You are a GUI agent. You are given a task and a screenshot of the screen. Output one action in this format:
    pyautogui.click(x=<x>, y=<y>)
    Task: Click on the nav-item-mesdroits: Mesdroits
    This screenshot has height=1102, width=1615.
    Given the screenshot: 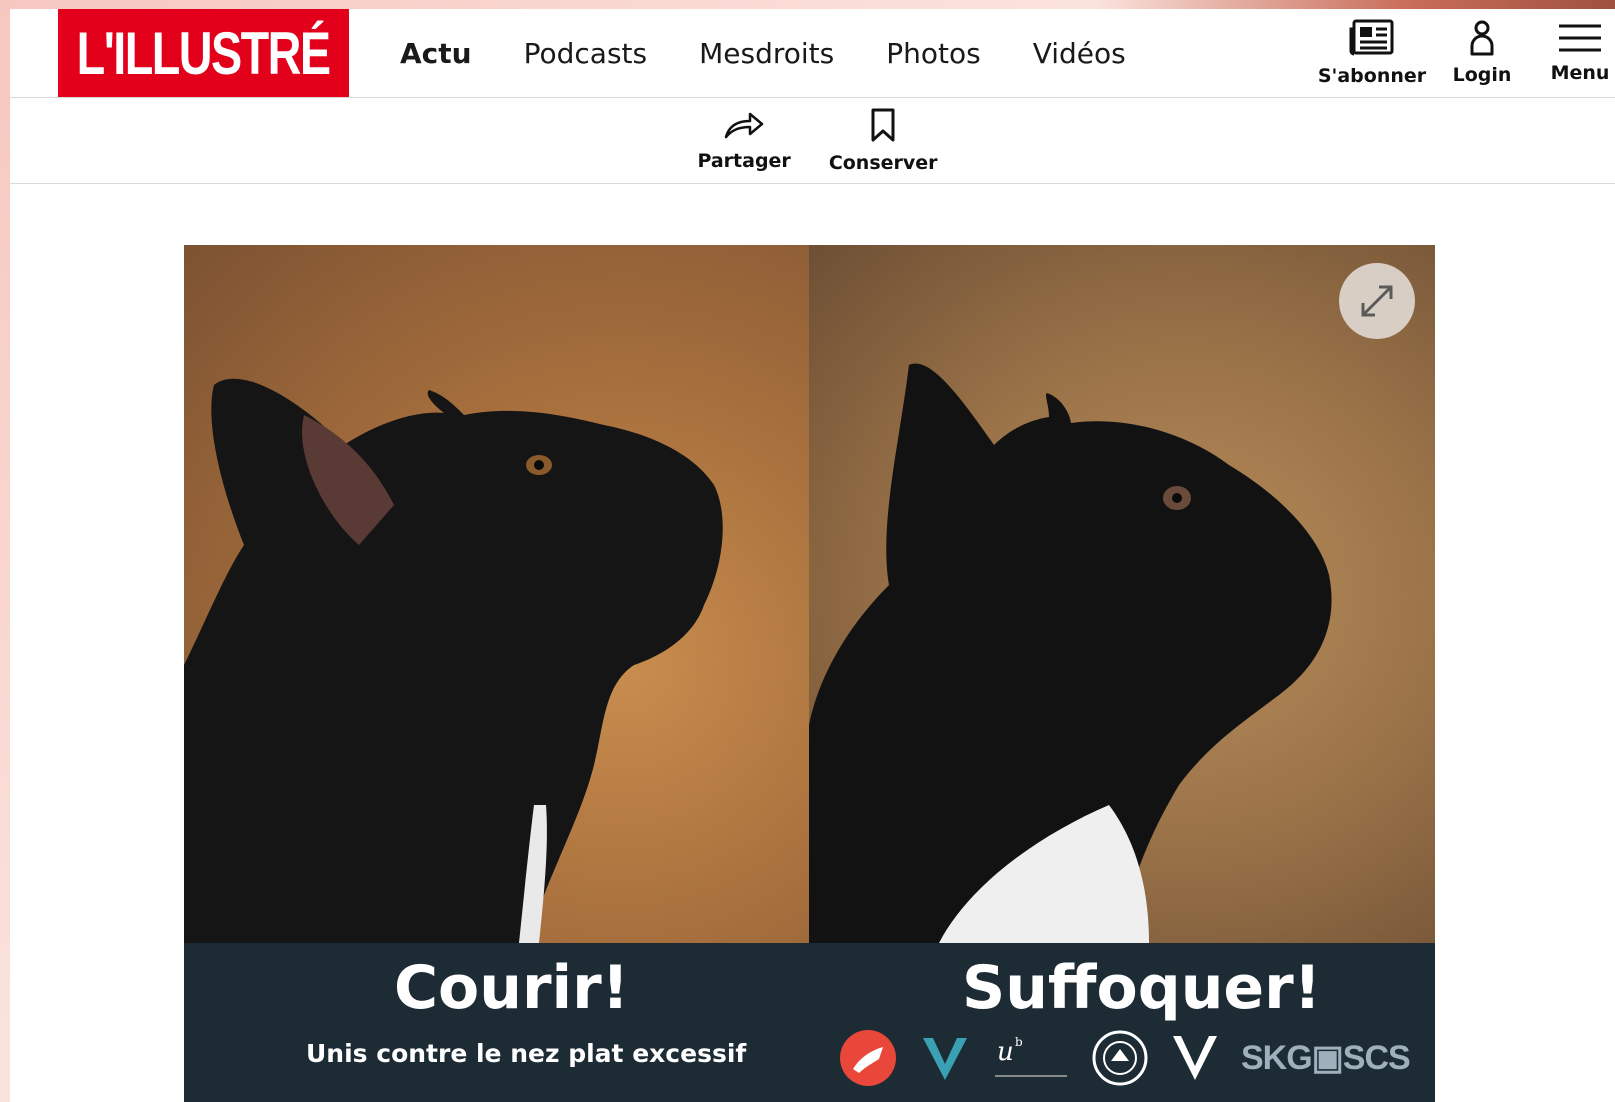 What is the action you would take?
    pyautogui.click(x=766, y=53)
    